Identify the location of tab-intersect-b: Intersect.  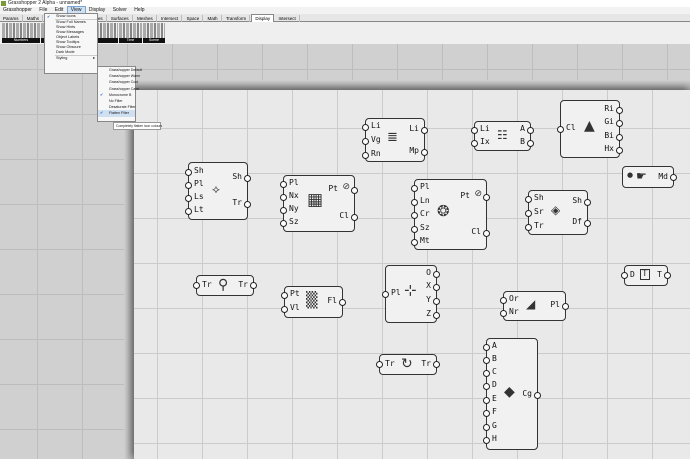
(287, 18).